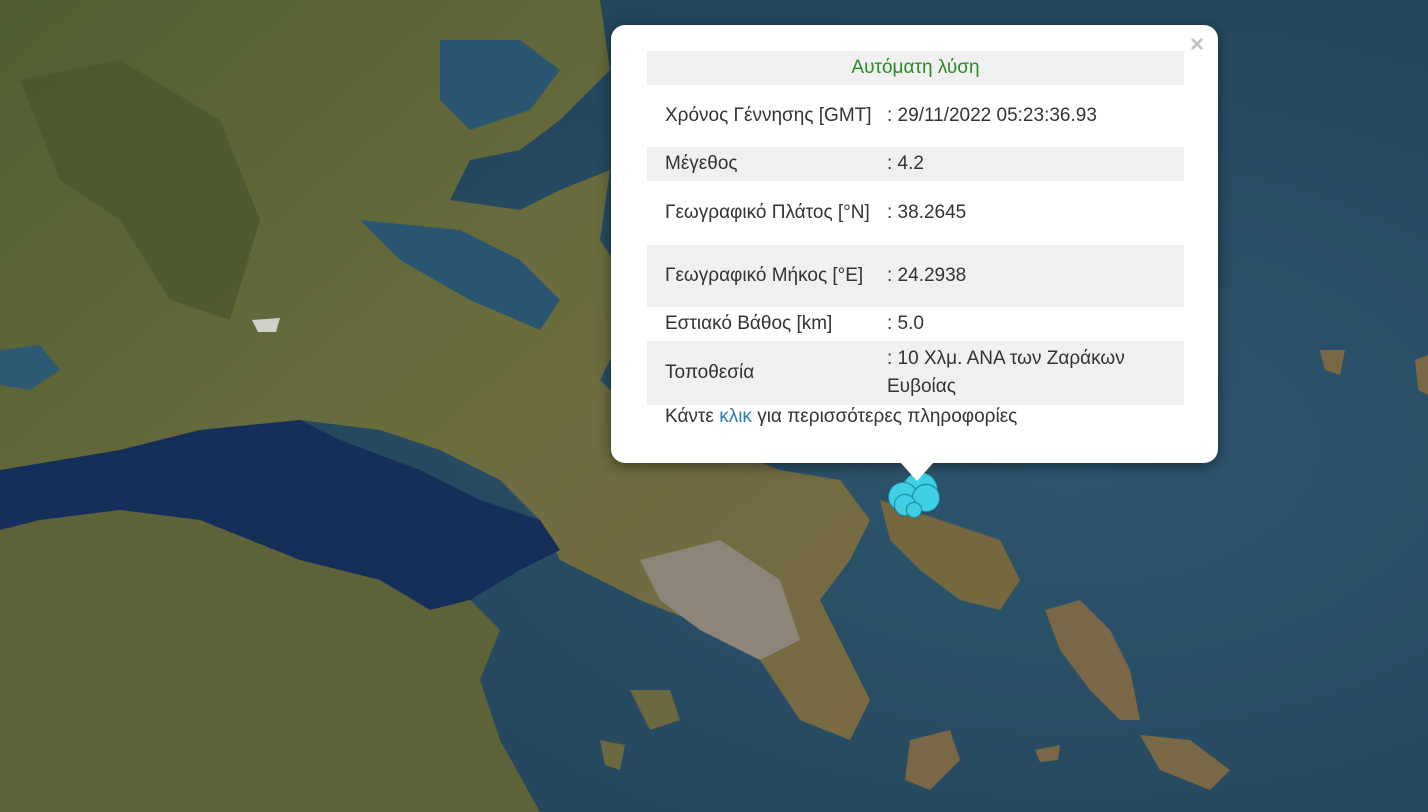  I want to click on location-value: : 10 Χλμ. ΑΝΑ των Ζαράκων Ευβοίας, so click(1035, 373).